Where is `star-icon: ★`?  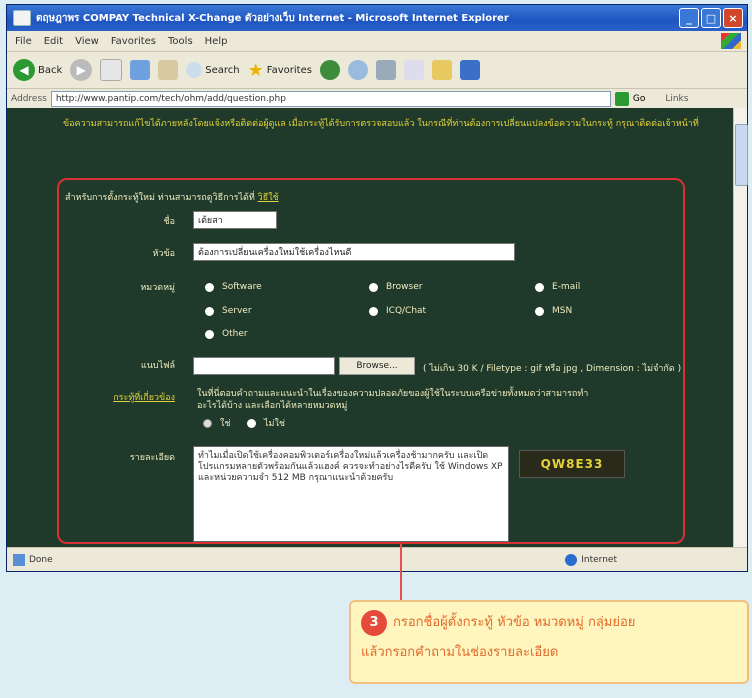 star-icon: ★ is located at coordinates (255, 70).